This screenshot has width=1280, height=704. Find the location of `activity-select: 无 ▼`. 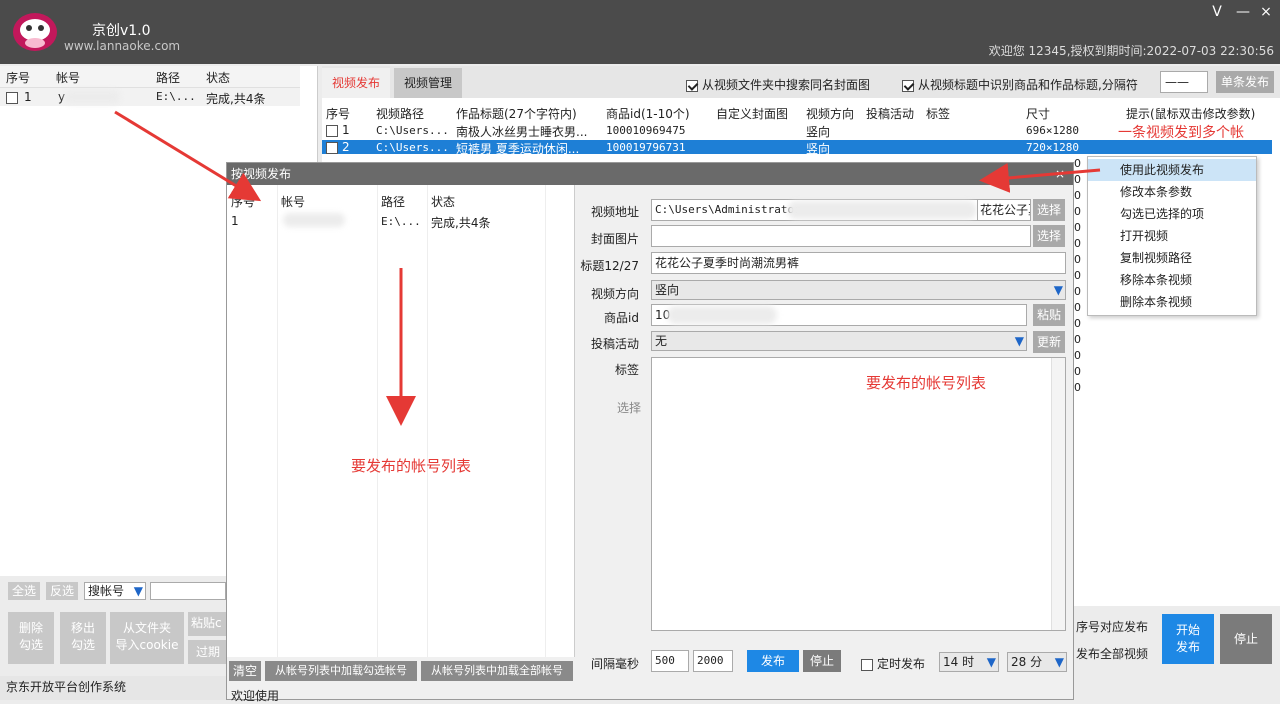

activity-select: 无 ▼ is located at coordinates (839, 341).